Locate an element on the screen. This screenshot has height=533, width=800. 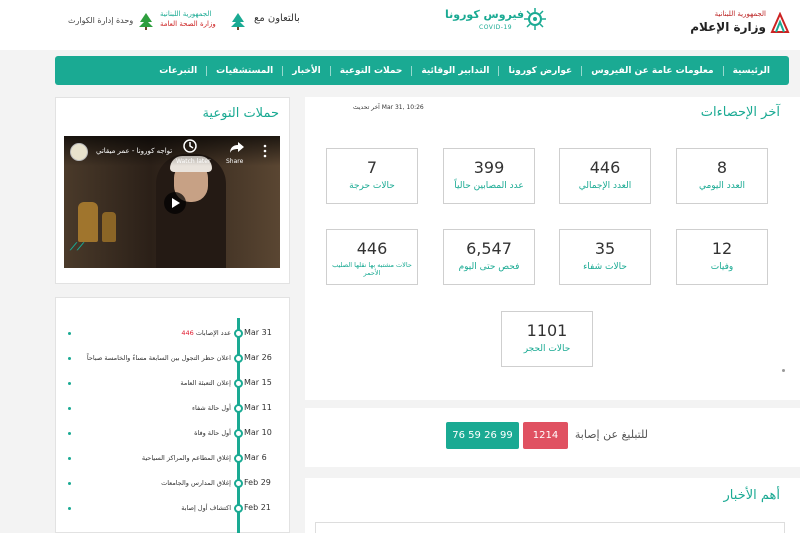
nav-item-news: الأخبار is located at coordinates (306, 70).